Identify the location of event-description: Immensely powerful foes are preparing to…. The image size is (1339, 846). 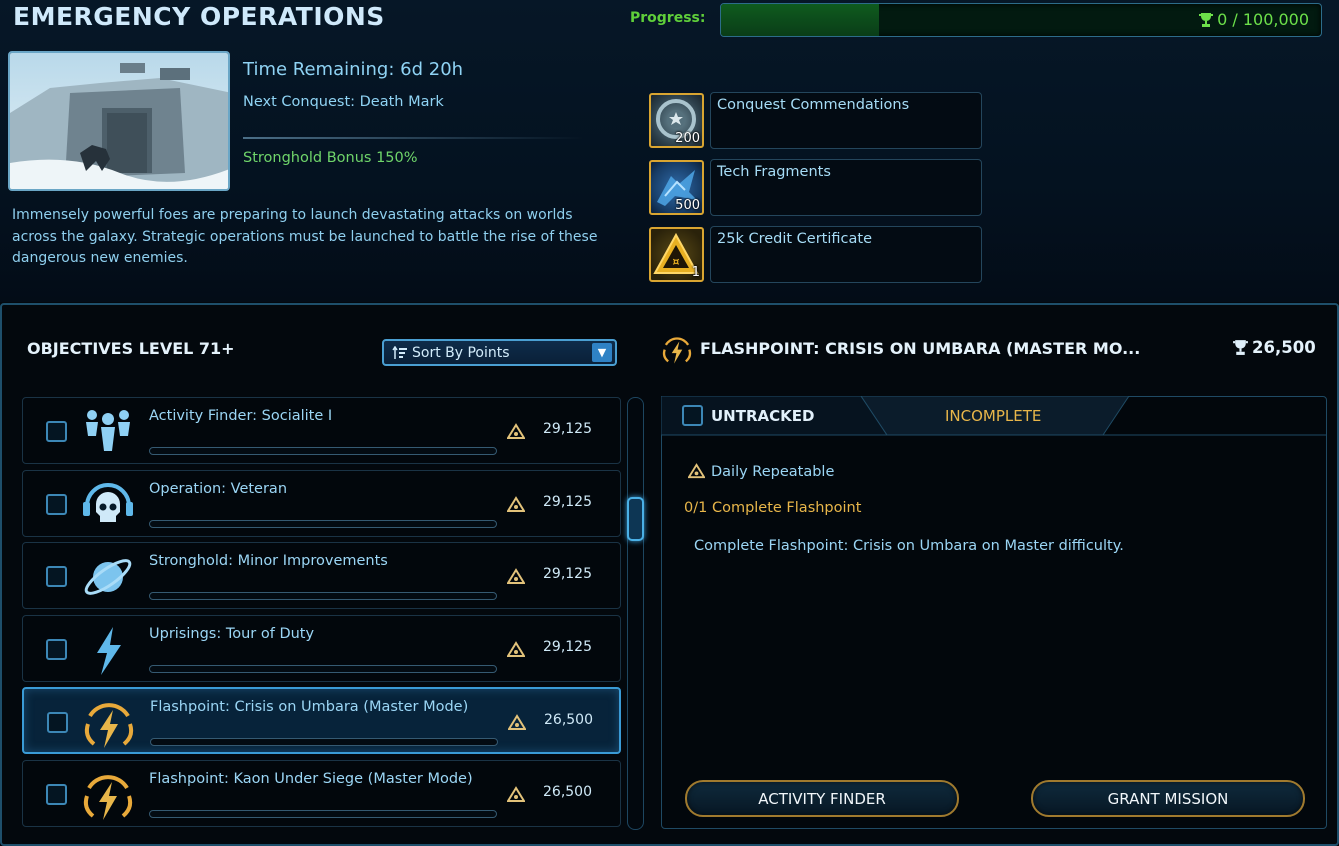
(305, 236).